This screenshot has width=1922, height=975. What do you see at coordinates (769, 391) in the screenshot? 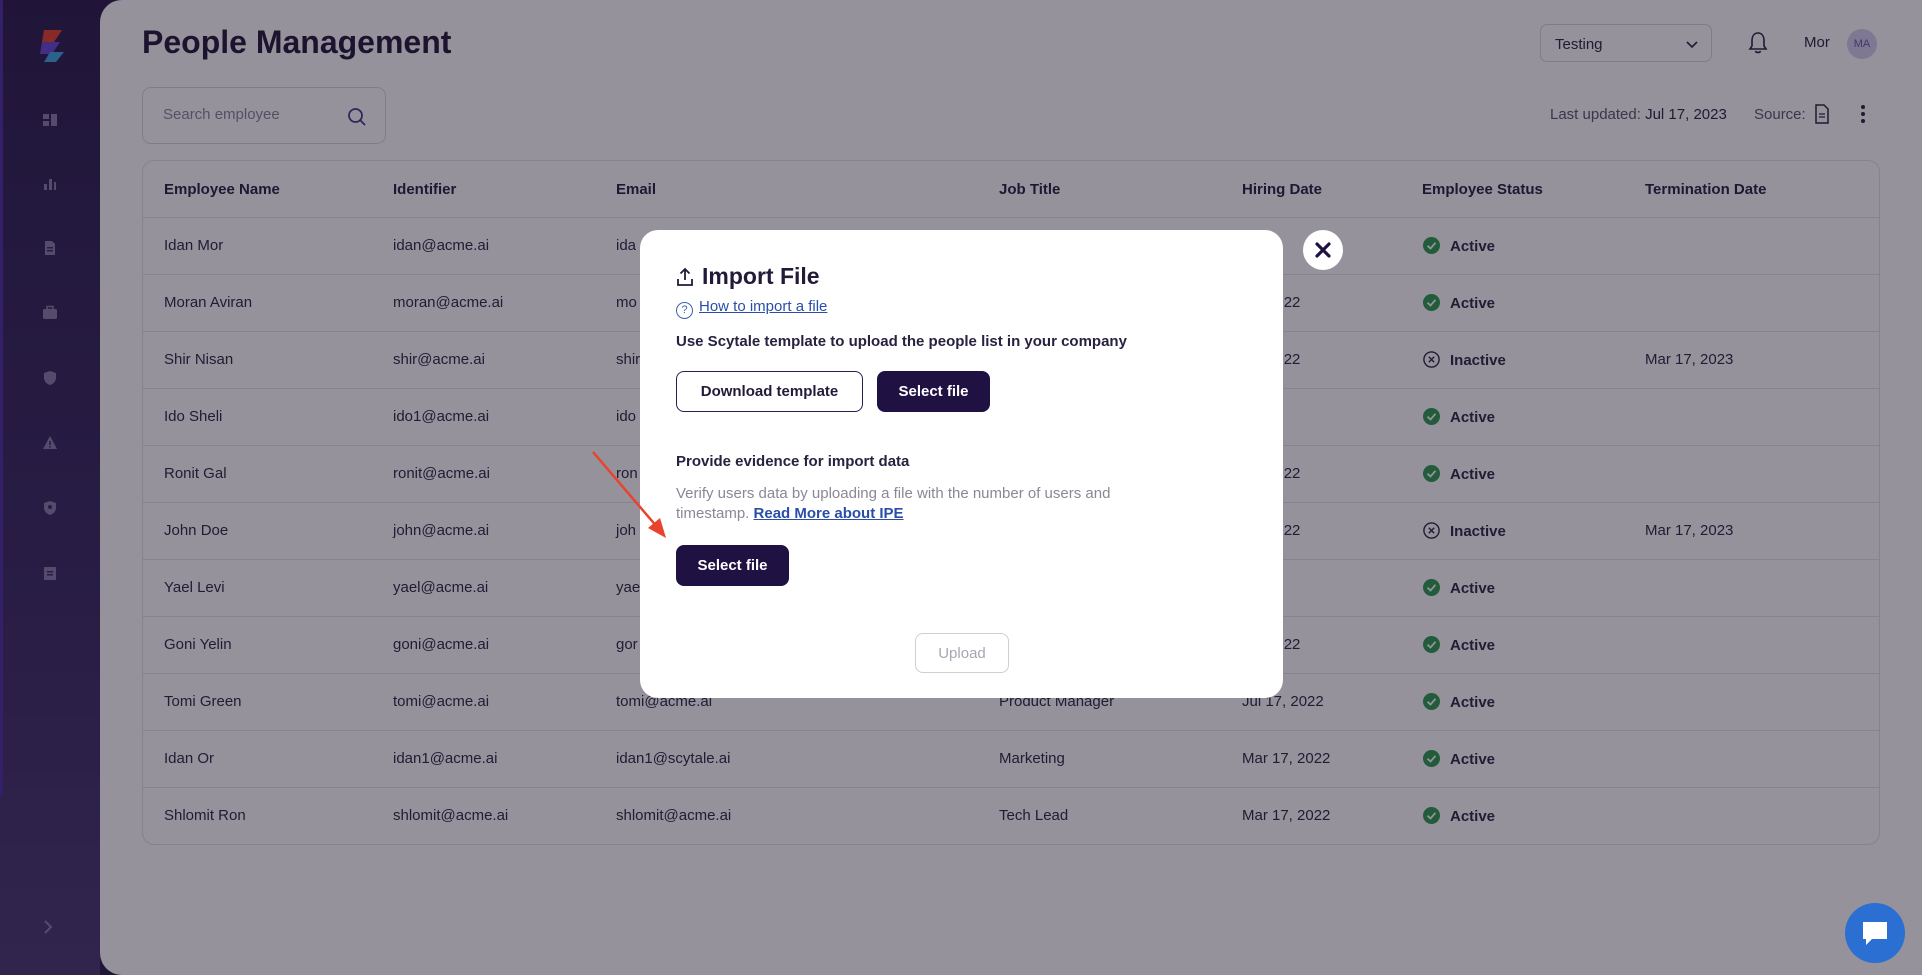
I see `download-template-button: Download template` at bounding box center [769, 391].